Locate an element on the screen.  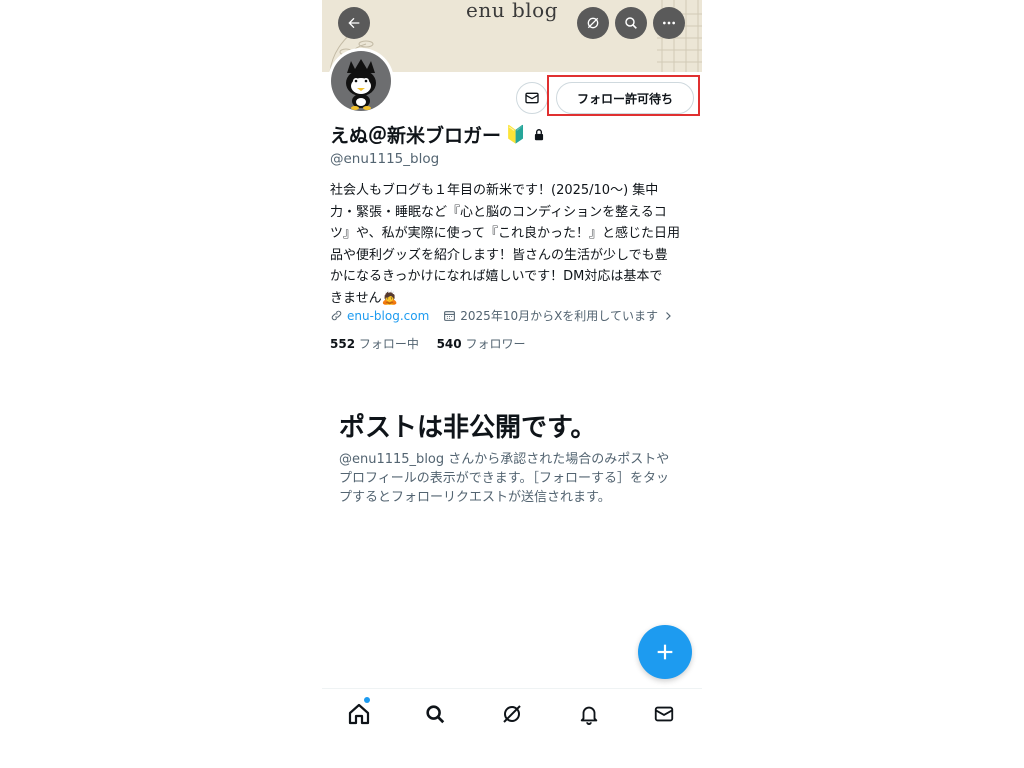
tab-home is located at coordinates (359, 713).